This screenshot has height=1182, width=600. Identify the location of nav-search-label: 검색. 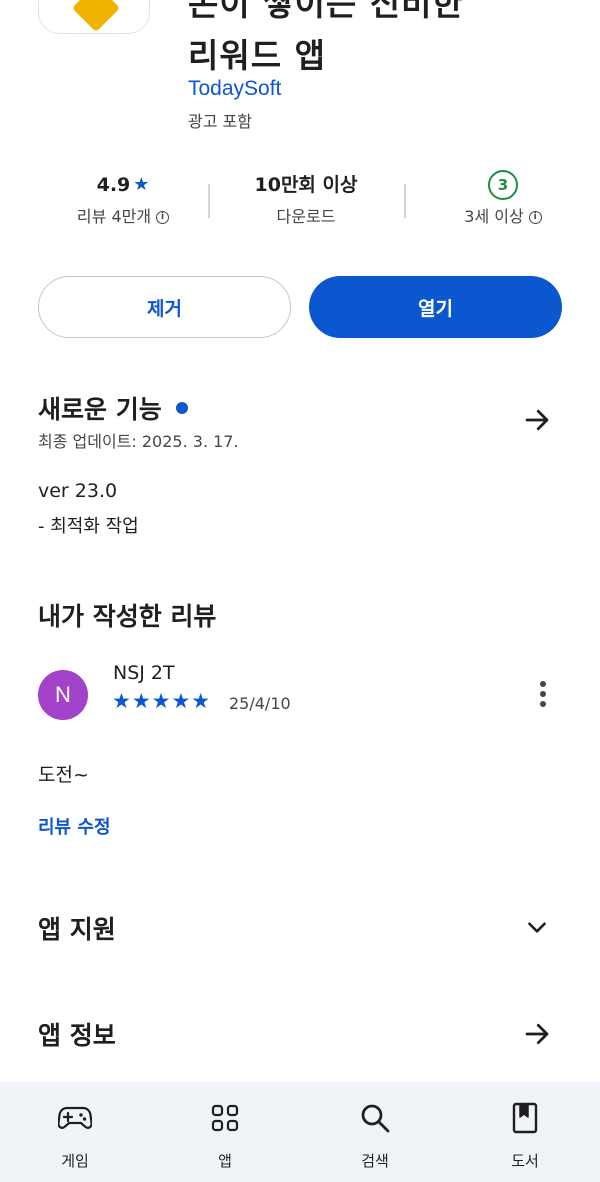
(375, 1161).